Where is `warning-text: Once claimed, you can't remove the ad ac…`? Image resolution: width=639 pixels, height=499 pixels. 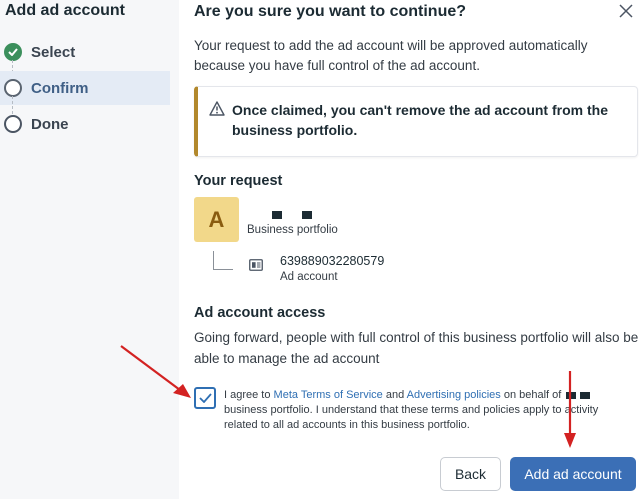 warning-text: Once claimed, you can't remove the ad ac… is located at coordinates (420, 120).